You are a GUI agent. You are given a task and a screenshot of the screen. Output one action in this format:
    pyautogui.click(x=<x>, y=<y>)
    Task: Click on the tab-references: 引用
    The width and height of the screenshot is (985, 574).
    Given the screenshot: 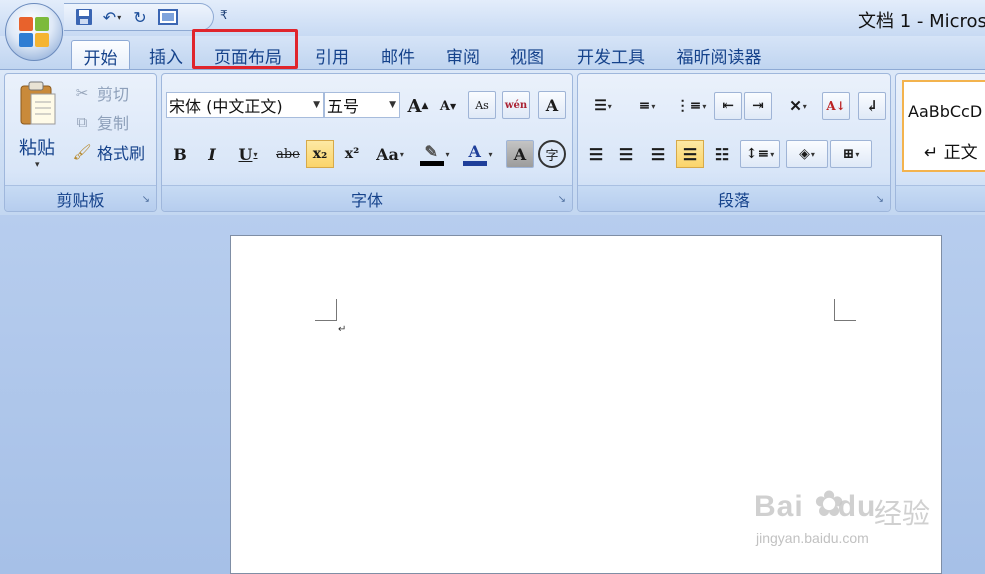 What is the action you would take?
    pyautogui.click(x=332, y=55)
    